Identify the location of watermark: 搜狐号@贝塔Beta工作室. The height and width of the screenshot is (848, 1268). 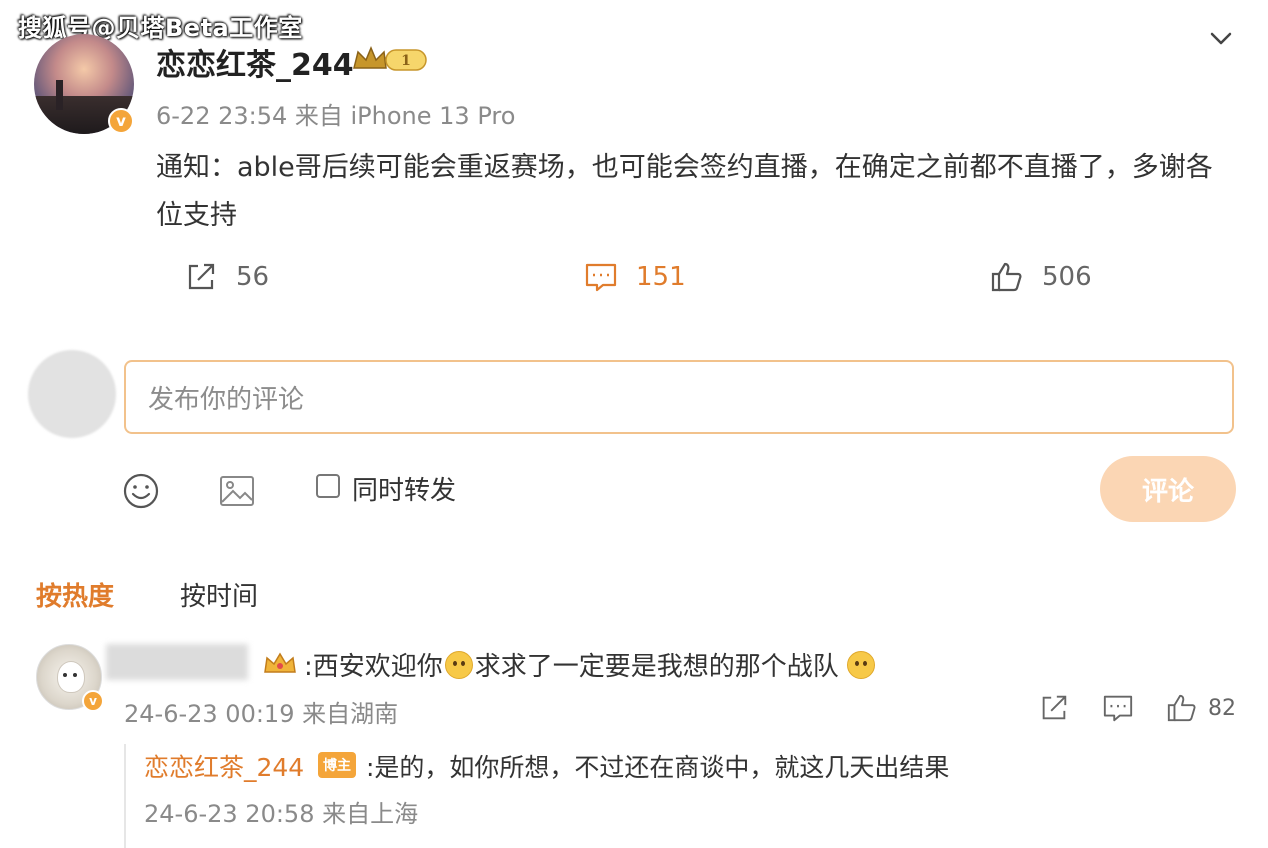
(160, 28).